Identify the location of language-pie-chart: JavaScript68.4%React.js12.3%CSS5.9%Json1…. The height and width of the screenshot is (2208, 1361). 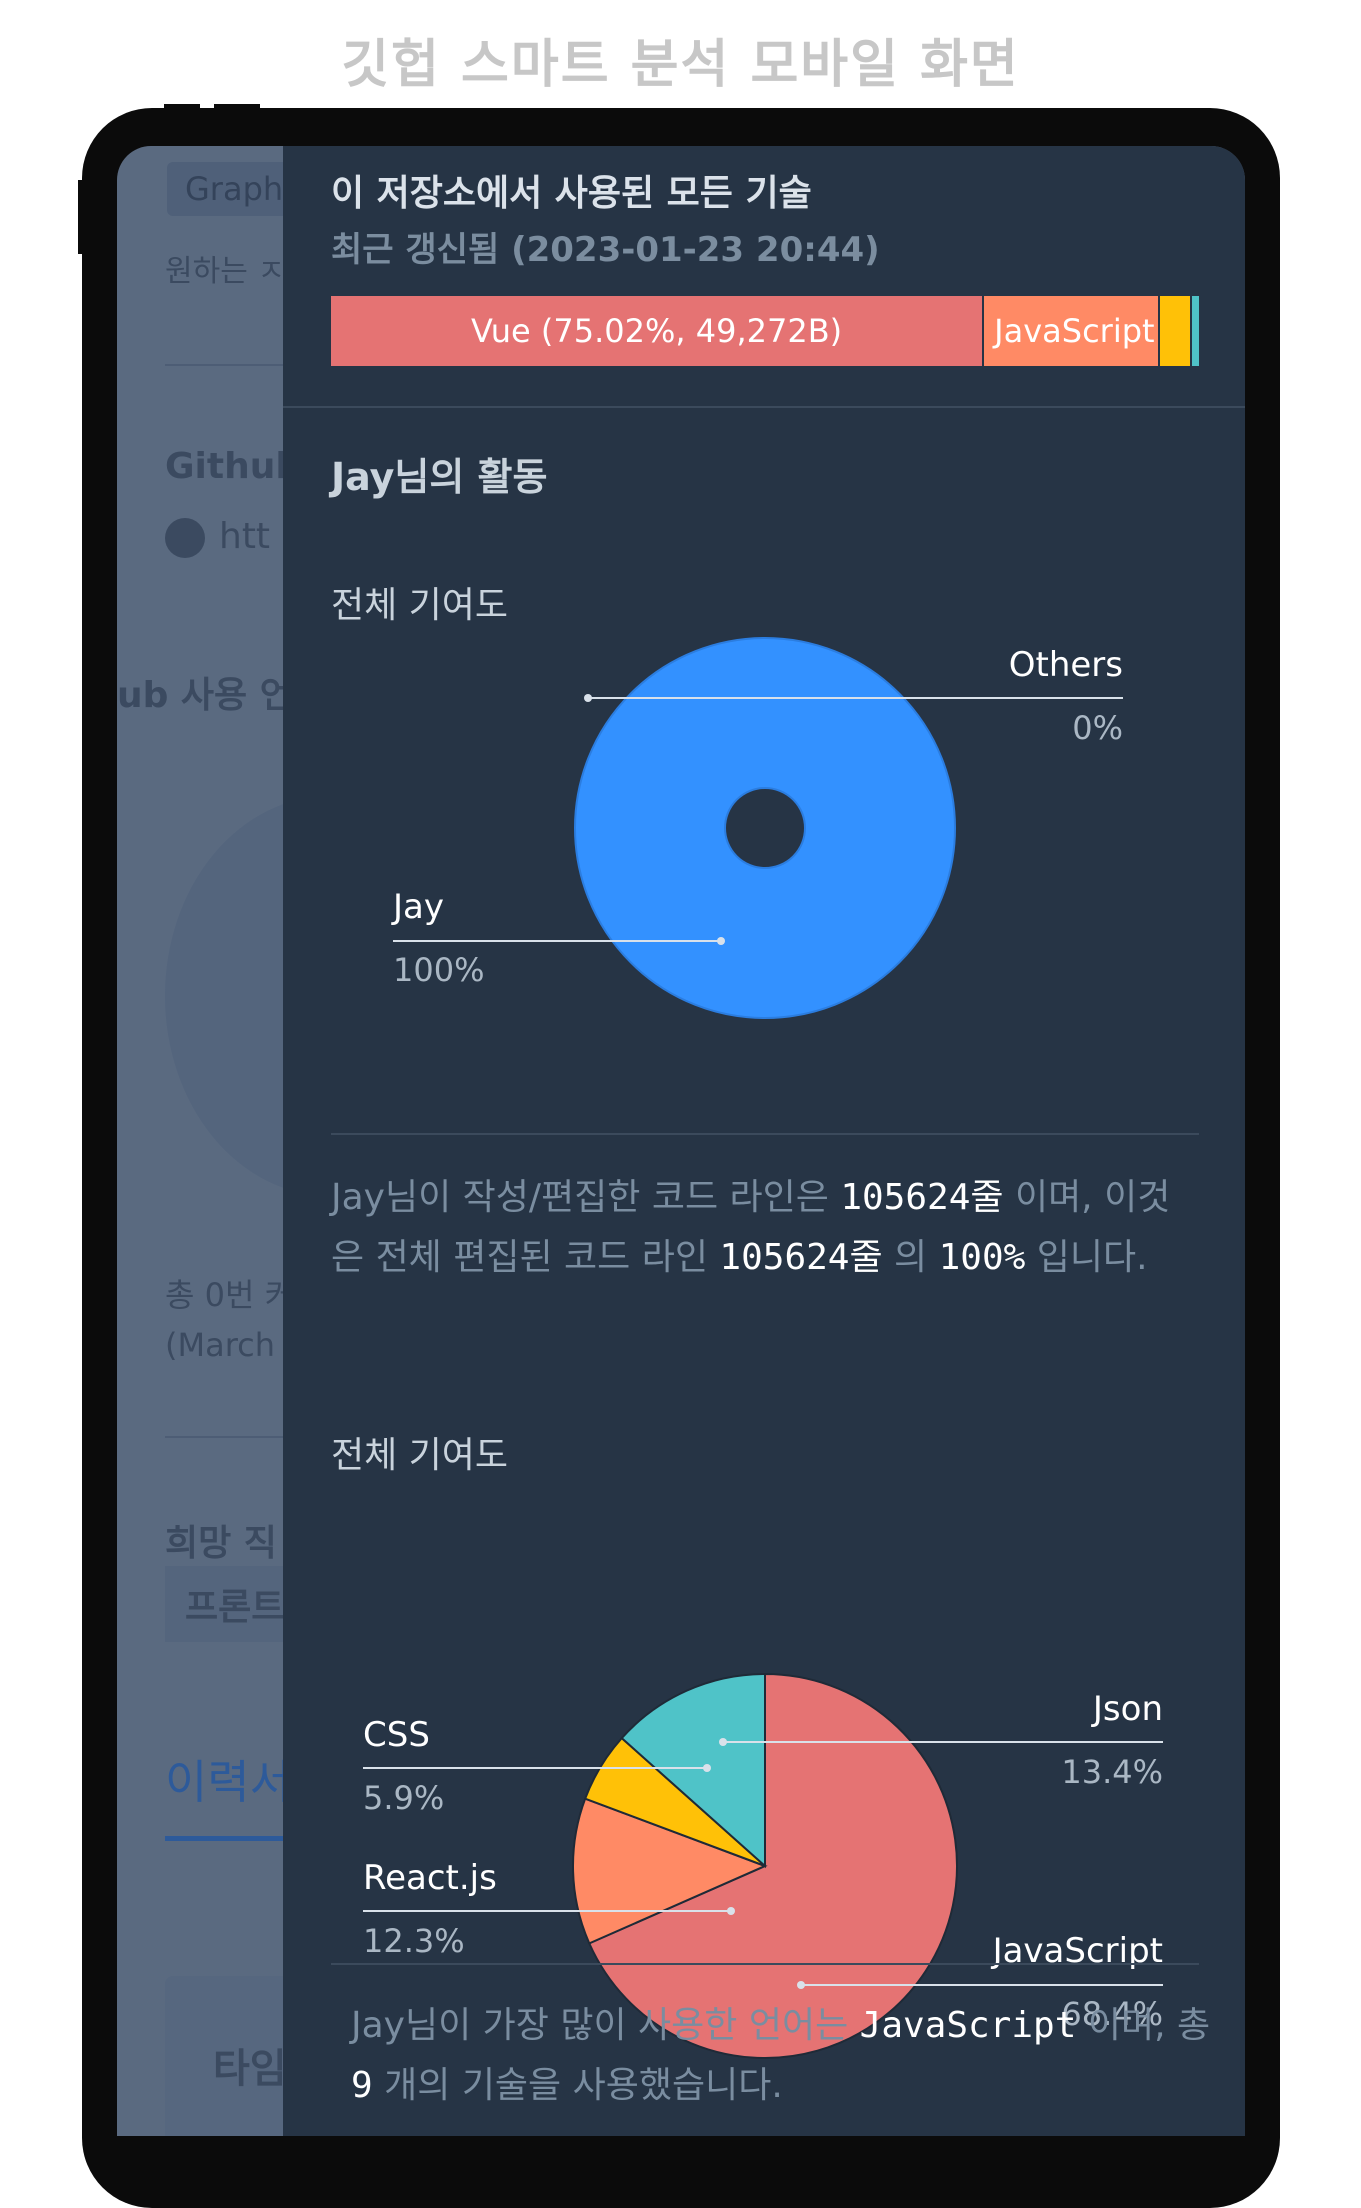
(763, 1865).